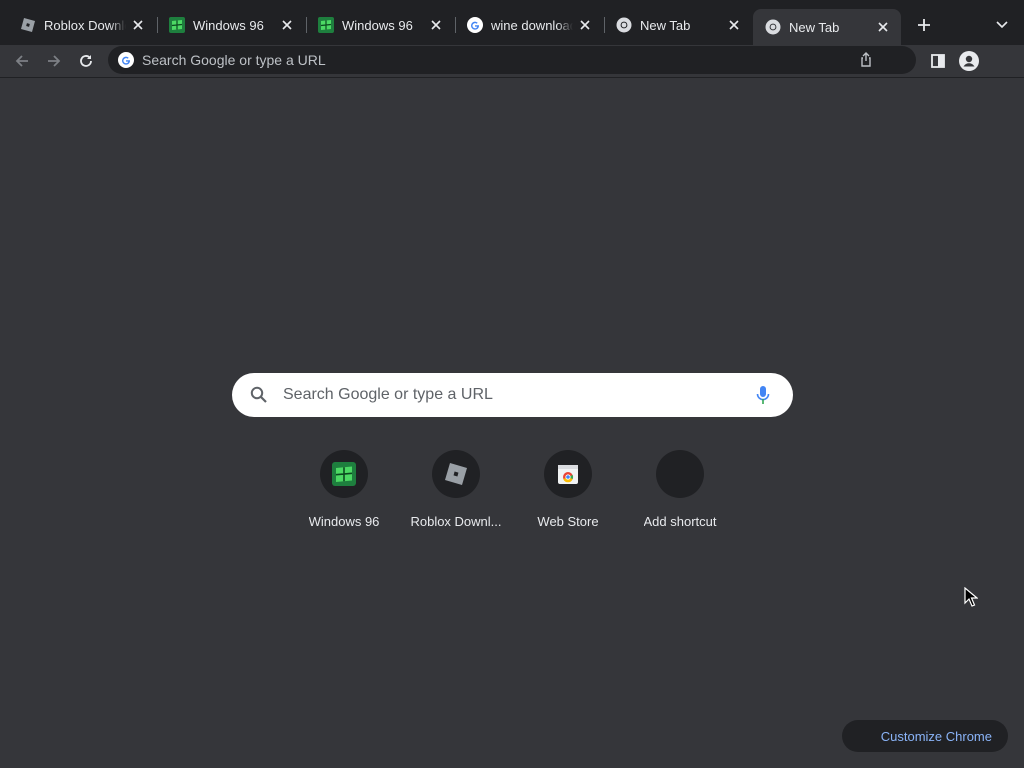 This screenshot has width=1024, height=768. I want to click on profile-avatar-icon, so click(969, 61).